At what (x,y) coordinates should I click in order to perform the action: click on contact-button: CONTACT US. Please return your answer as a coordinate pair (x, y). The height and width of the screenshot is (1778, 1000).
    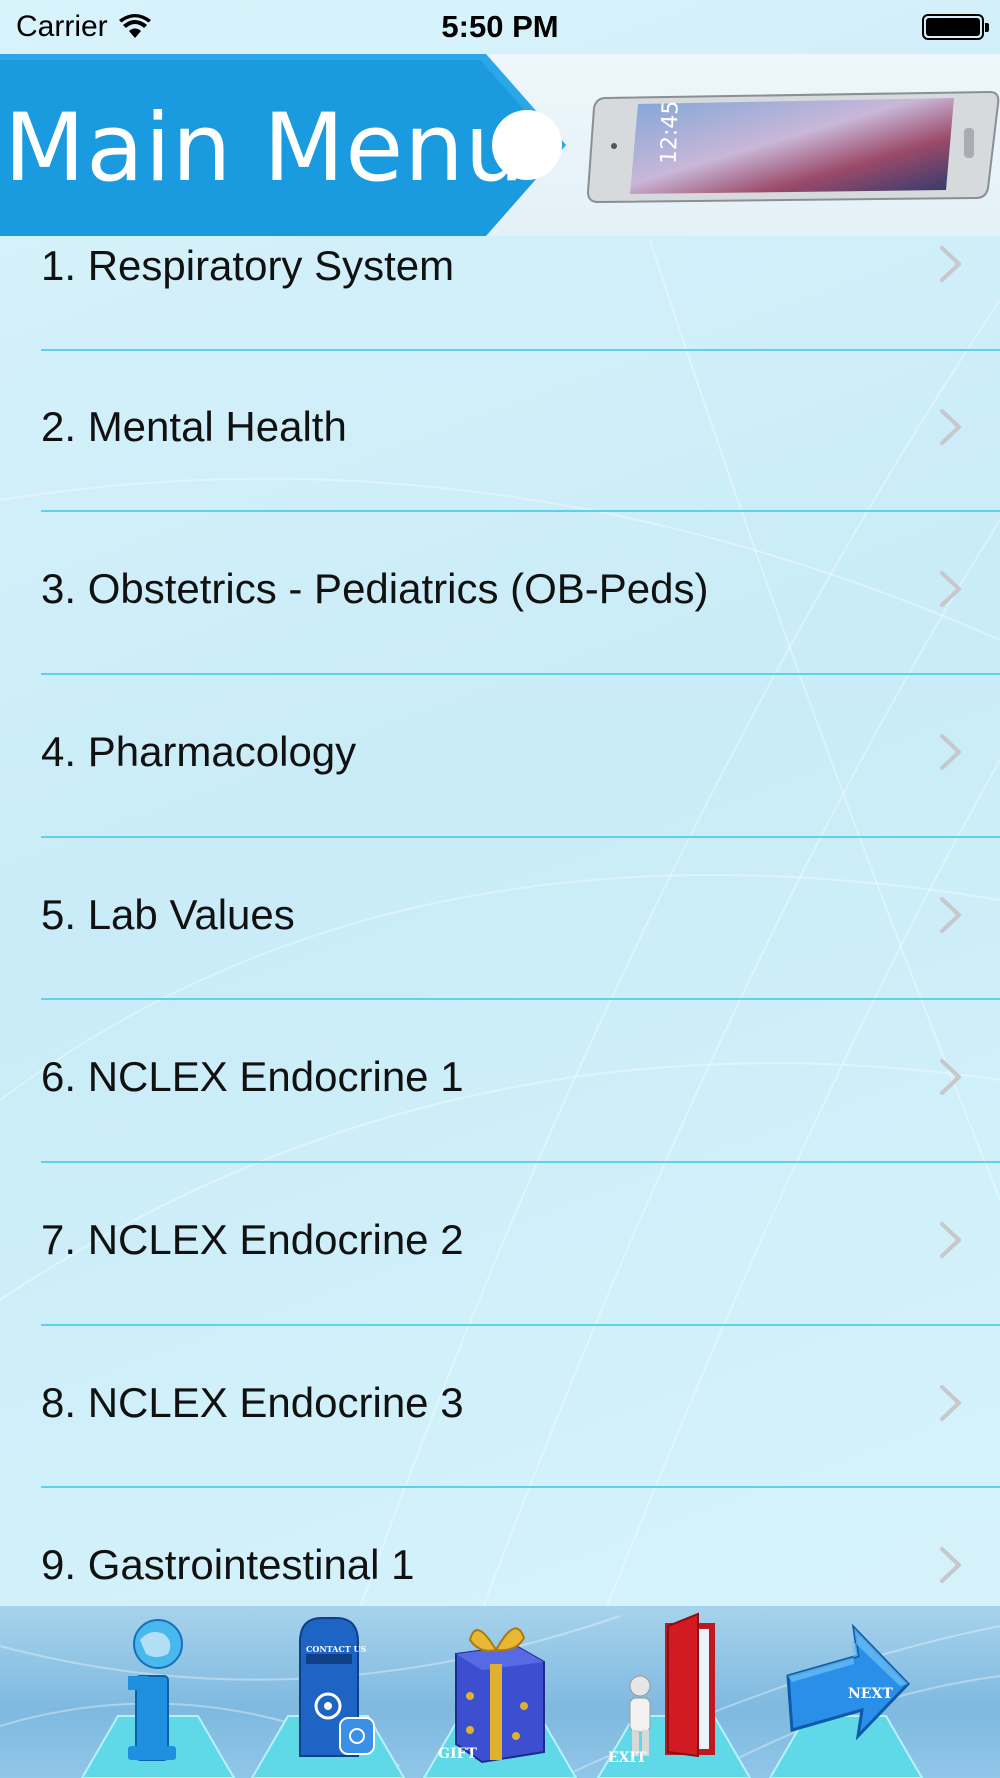
    Looking at the image, I should click on (328, 1692).